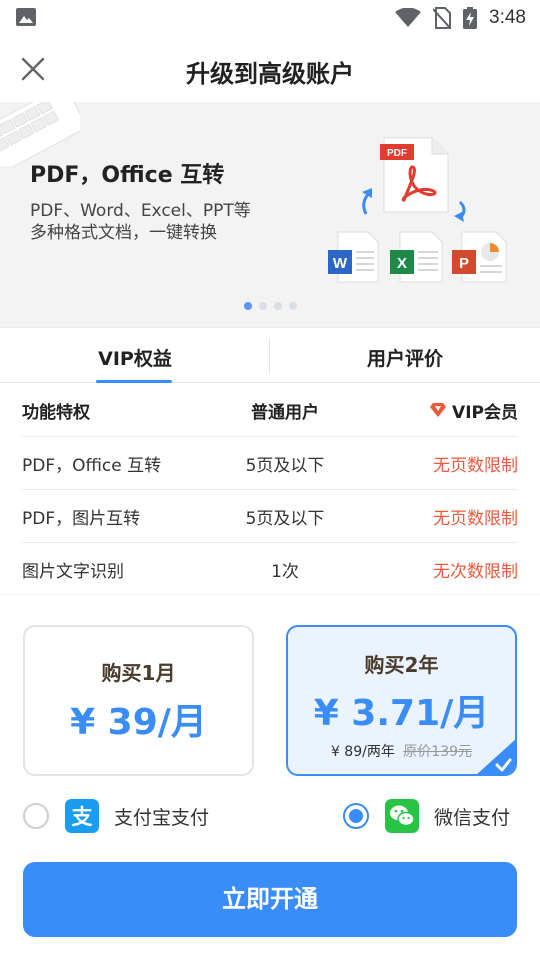  What do you see at coordinates (401, 665) in the screenshot?
I see `plan-label: 购买2年` at bounding box center [401, 665].